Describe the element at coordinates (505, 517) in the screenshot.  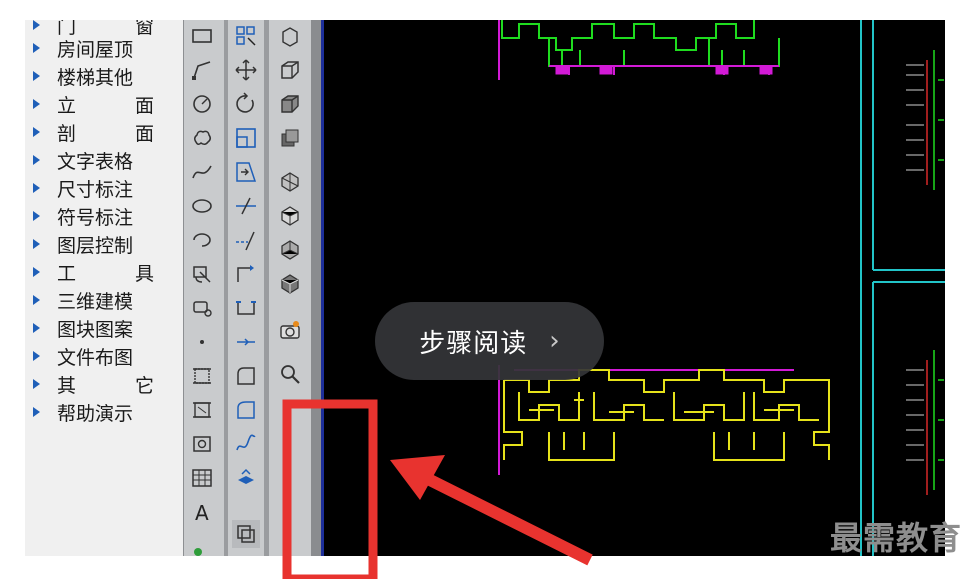
I see `annotation-arrow-shaft` at that location.